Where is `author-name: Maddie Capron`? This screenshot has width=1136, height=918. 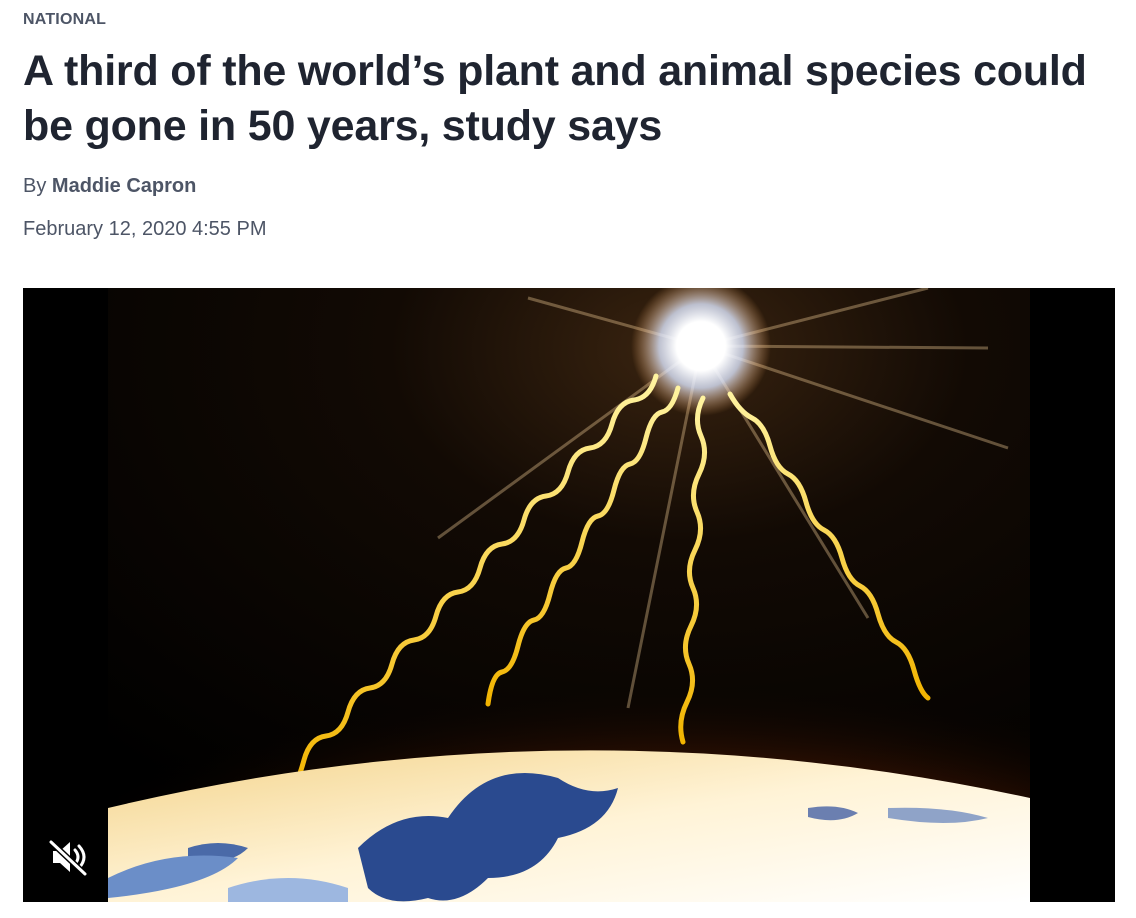
author-name: Maddie Capron is located at coordinates (124, 186).